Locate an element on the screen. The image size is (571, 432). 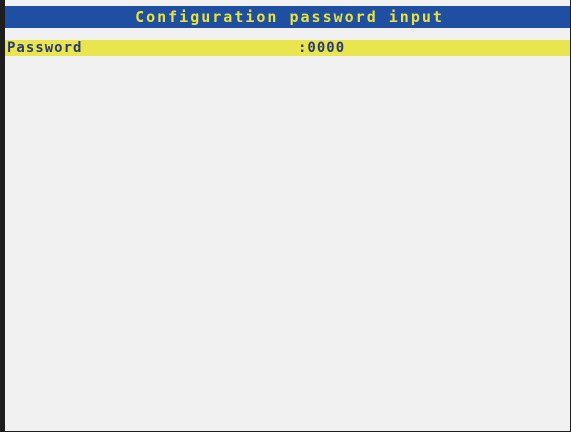
password-label: Password is located at coordinates (45, 48).